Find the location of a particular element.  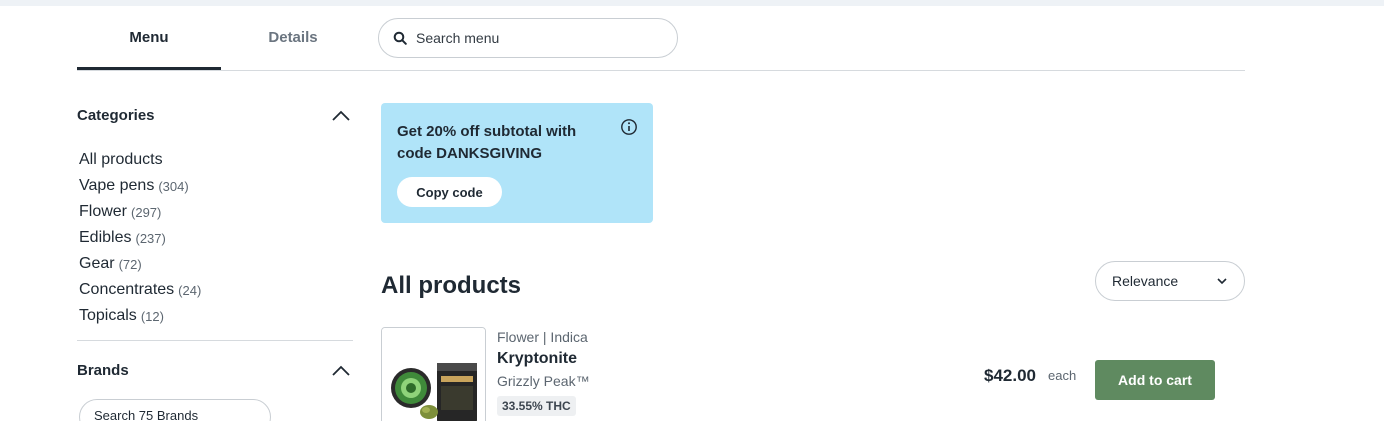

copy-code-button: Copy code is located at coordinates (449, 192).